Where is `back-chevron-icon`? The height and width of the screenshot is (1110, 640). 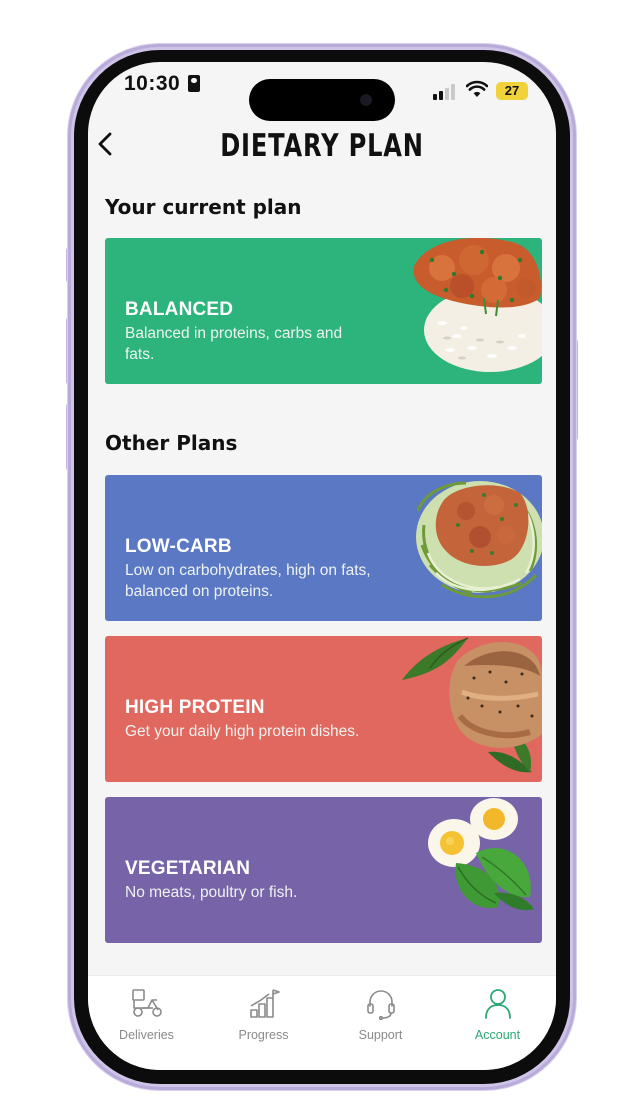
back-chevron-icon is located at coordinates (106, 144).